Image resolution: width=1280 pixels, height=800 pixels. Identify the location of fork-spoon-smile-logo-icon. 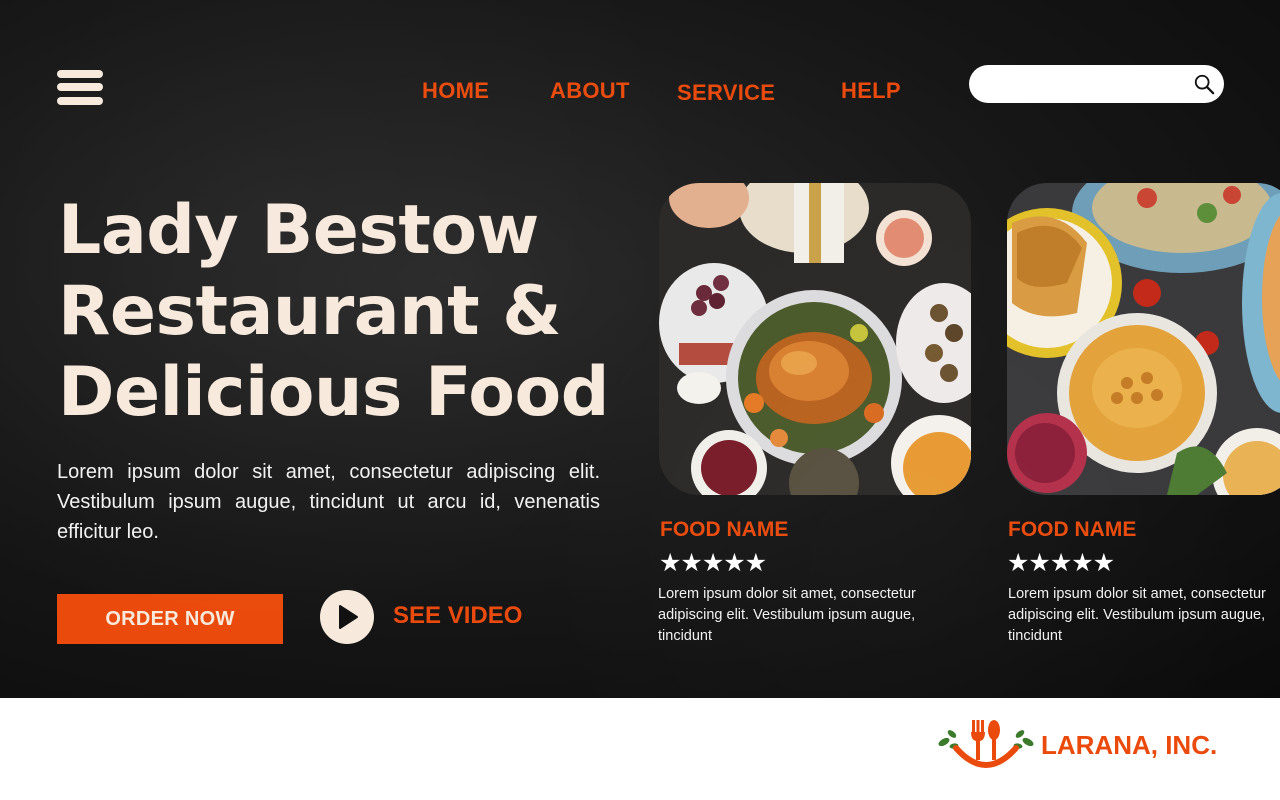
(986, 744).